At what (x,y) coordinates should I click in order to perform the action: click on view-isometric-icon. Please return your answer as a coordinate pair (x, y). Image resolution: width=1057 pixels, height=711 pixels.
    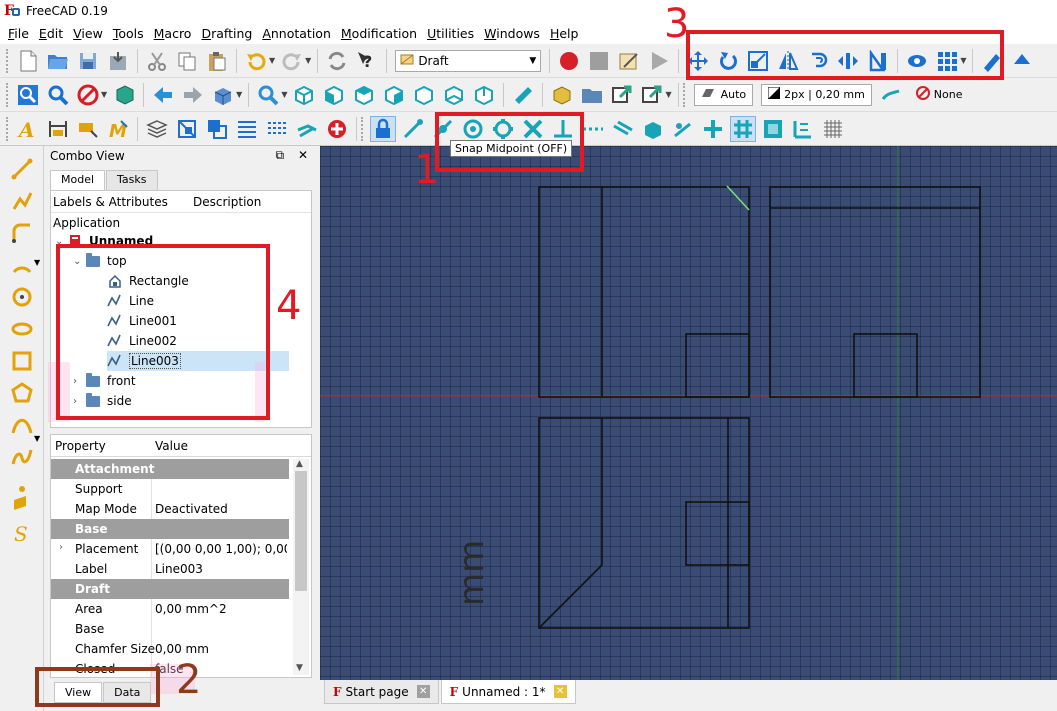
    Looking at the image, I should click on (304, 95).